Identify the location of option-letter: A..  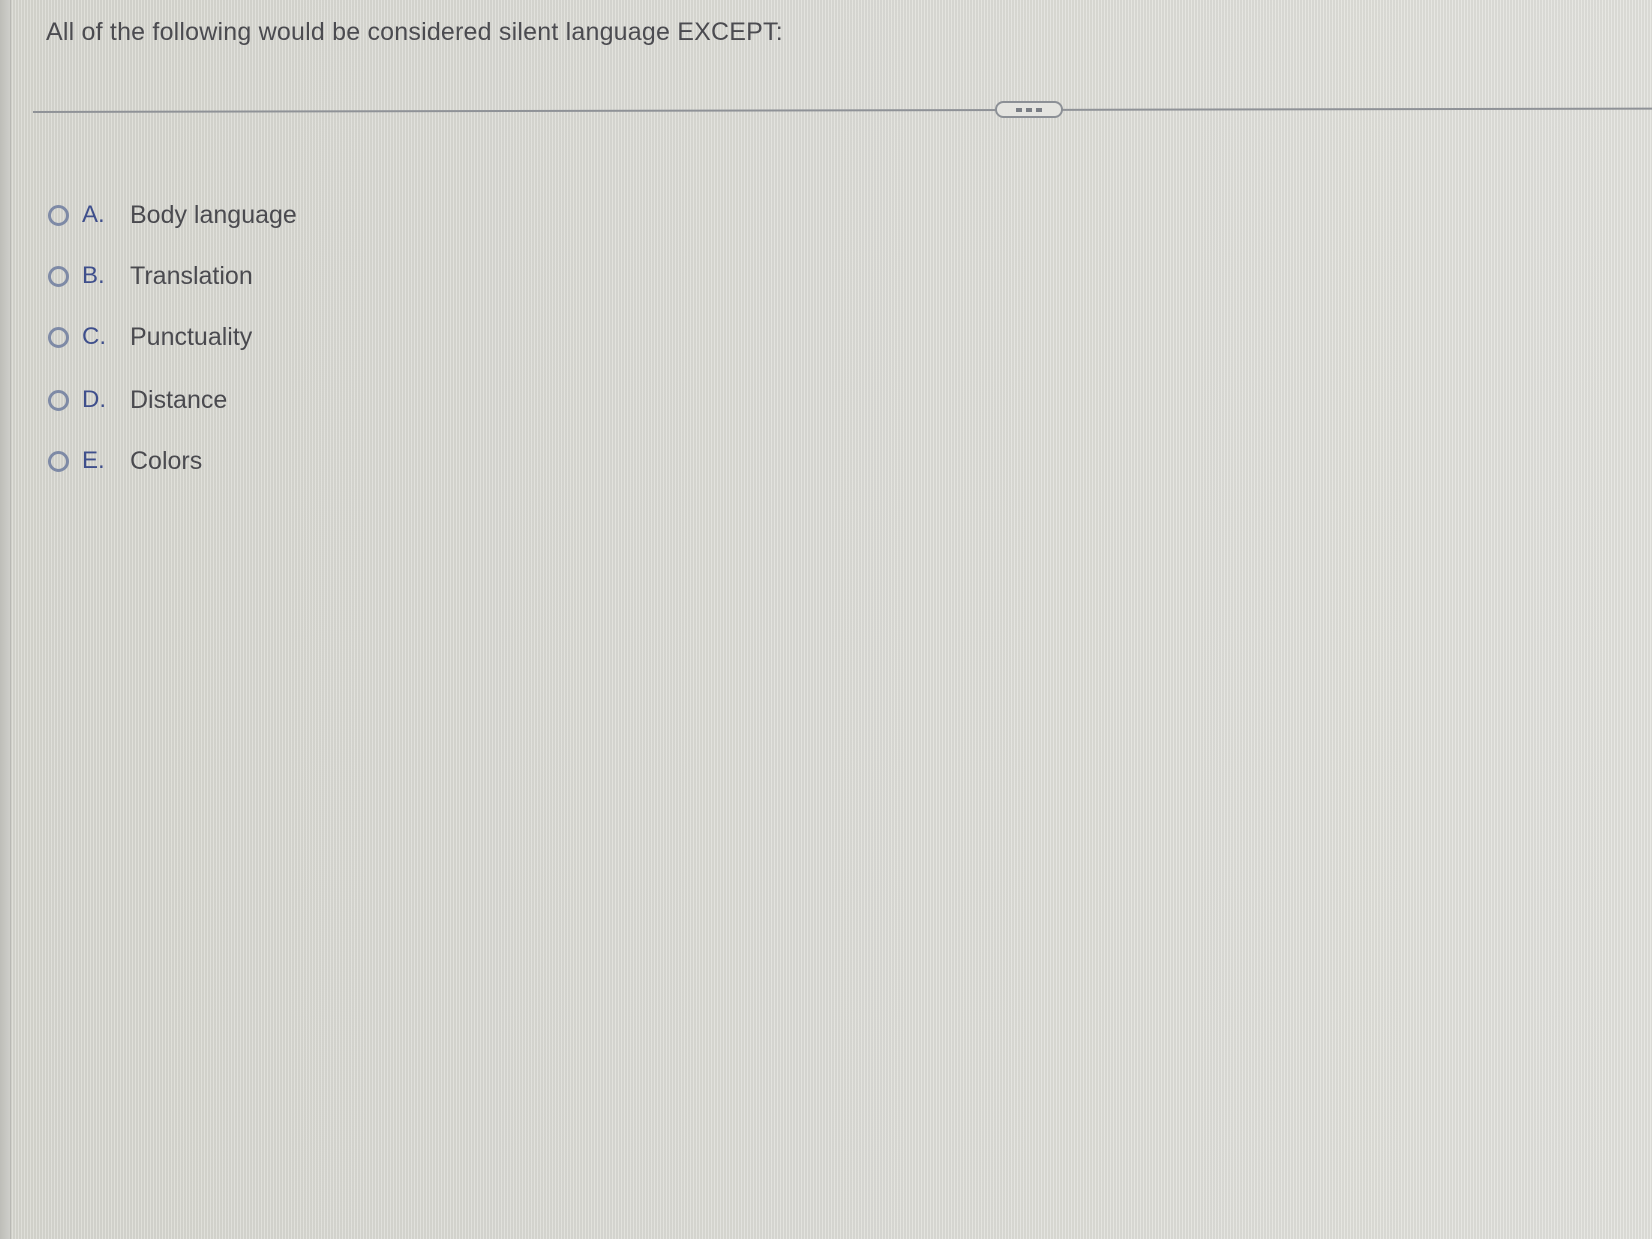
(93, 214).